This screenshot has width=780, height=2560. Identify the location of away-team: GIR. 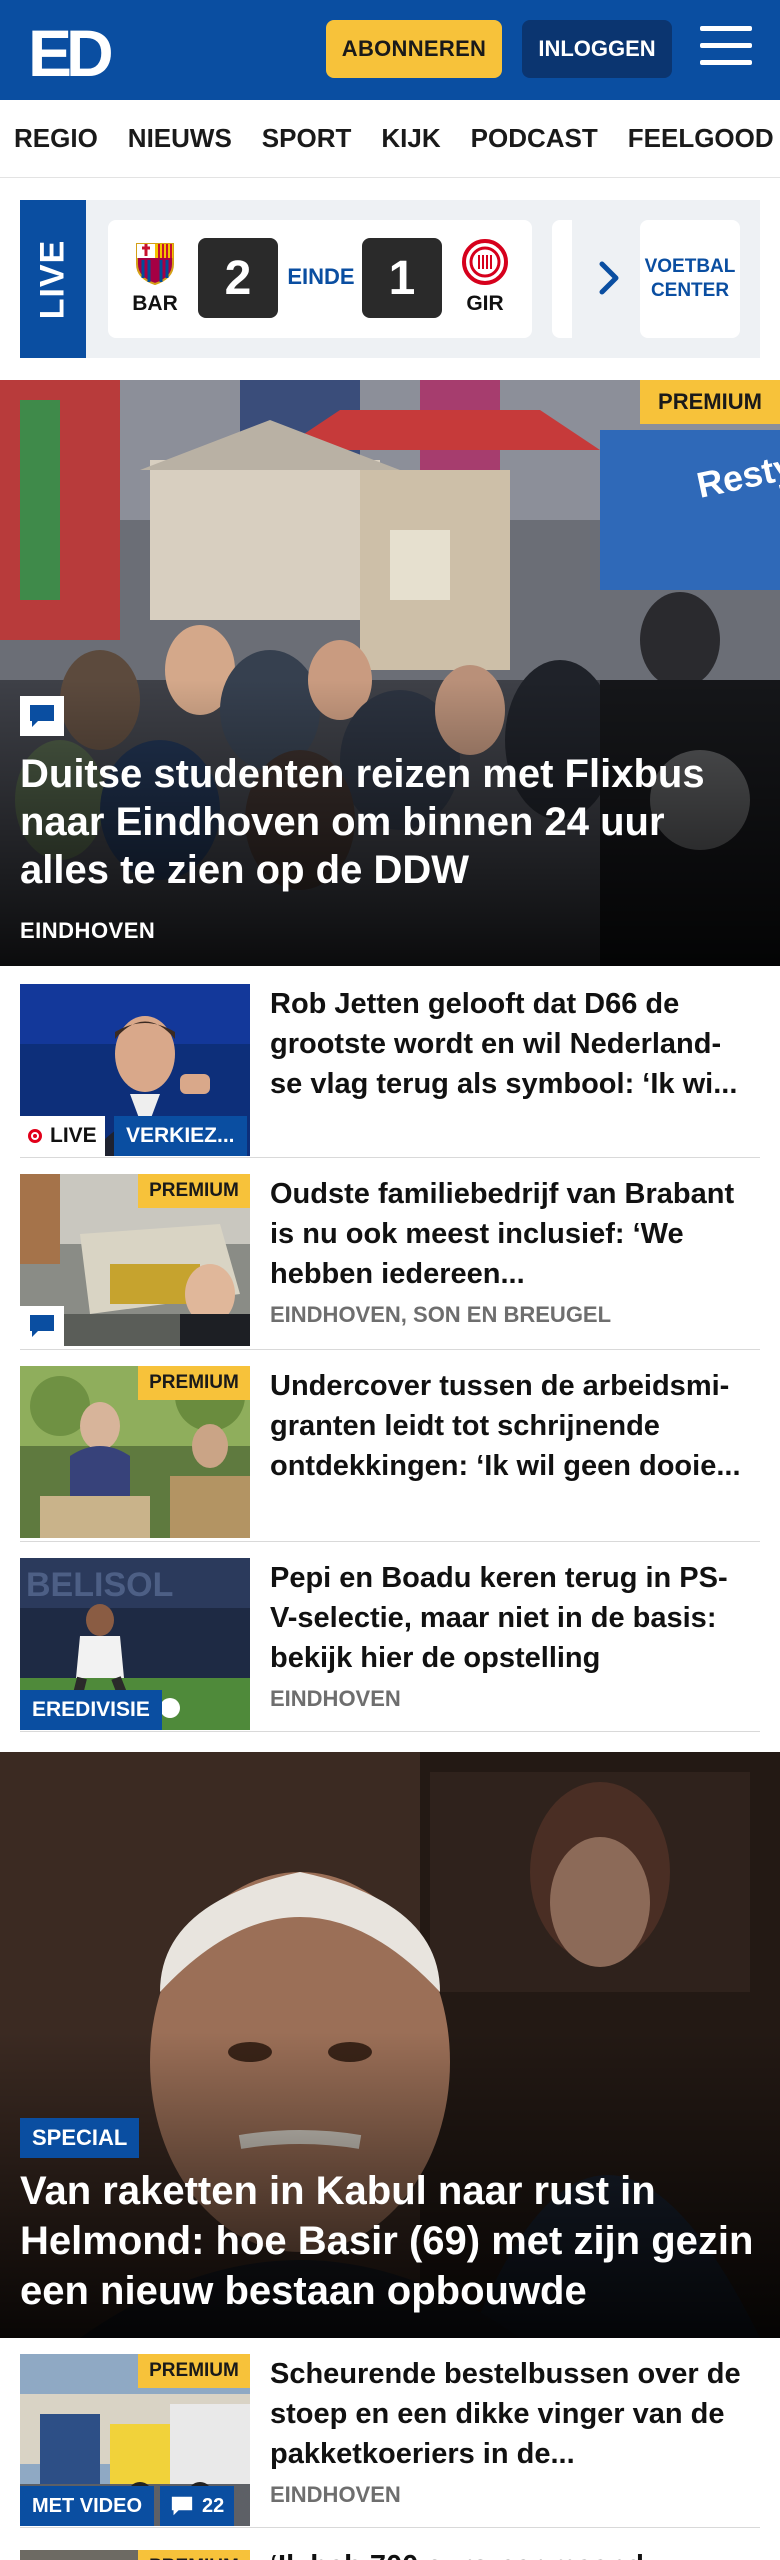
(485, 277).